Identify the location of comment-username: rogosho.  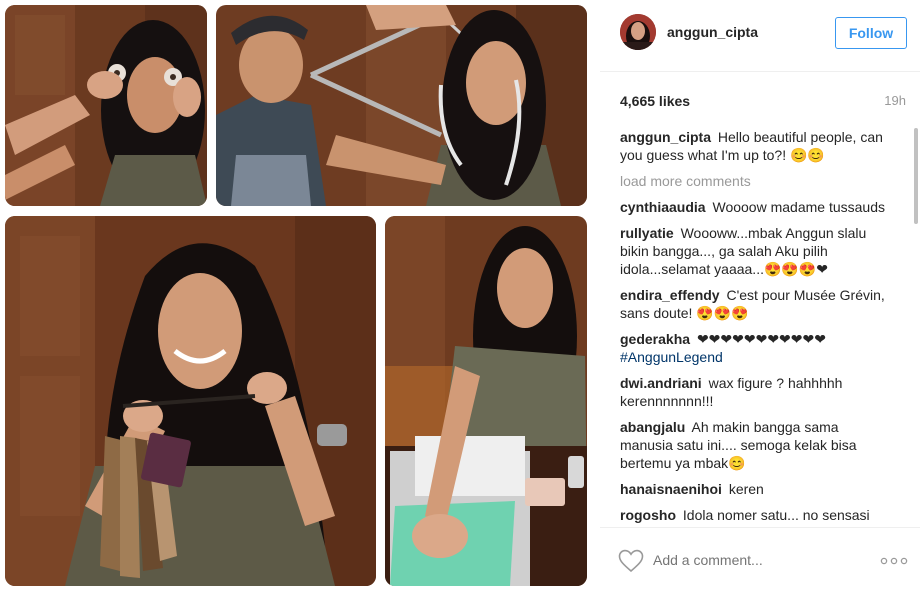
(648, 515).